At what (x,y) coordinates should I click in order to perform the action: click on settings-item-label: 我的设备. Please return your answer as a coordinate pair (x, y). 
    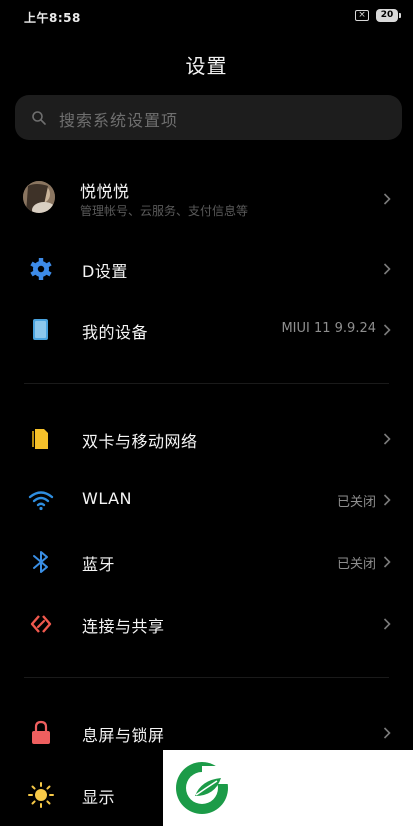
    Looking at the image, I should click on (115, 332).